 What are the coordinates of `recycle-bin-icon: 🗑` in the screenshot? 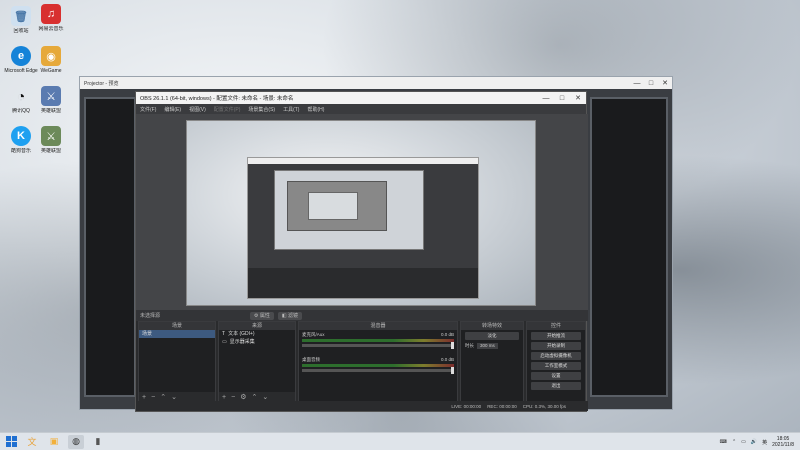 It's located at (21, 16).